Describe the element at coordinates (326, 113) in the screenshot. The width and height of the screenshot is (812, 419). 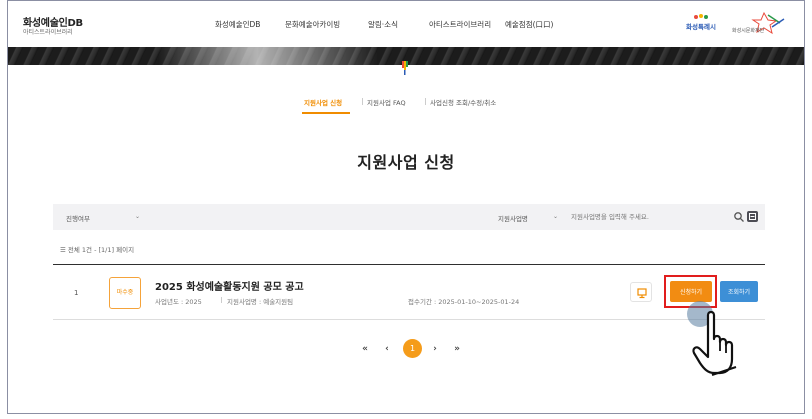
I see `active-tab-underline` at that location.